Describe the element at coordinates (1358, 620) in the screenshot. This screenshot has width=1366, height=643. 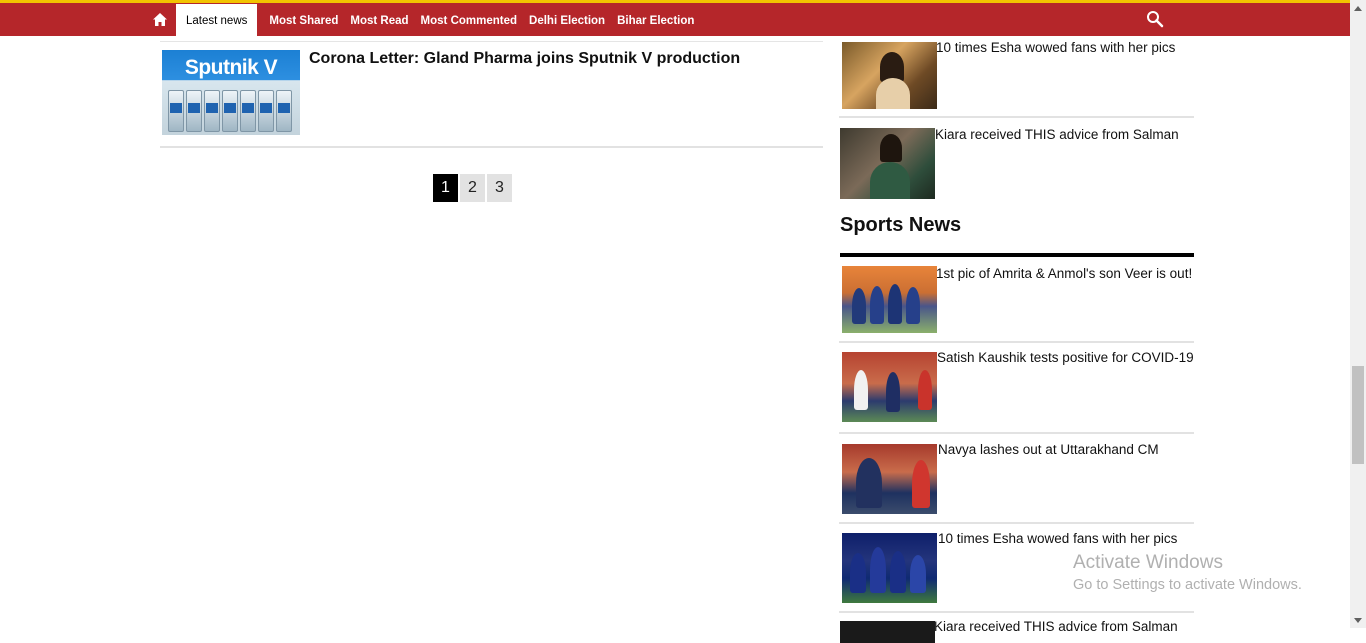
I see `scroll-down-arrow-icon` at that location.